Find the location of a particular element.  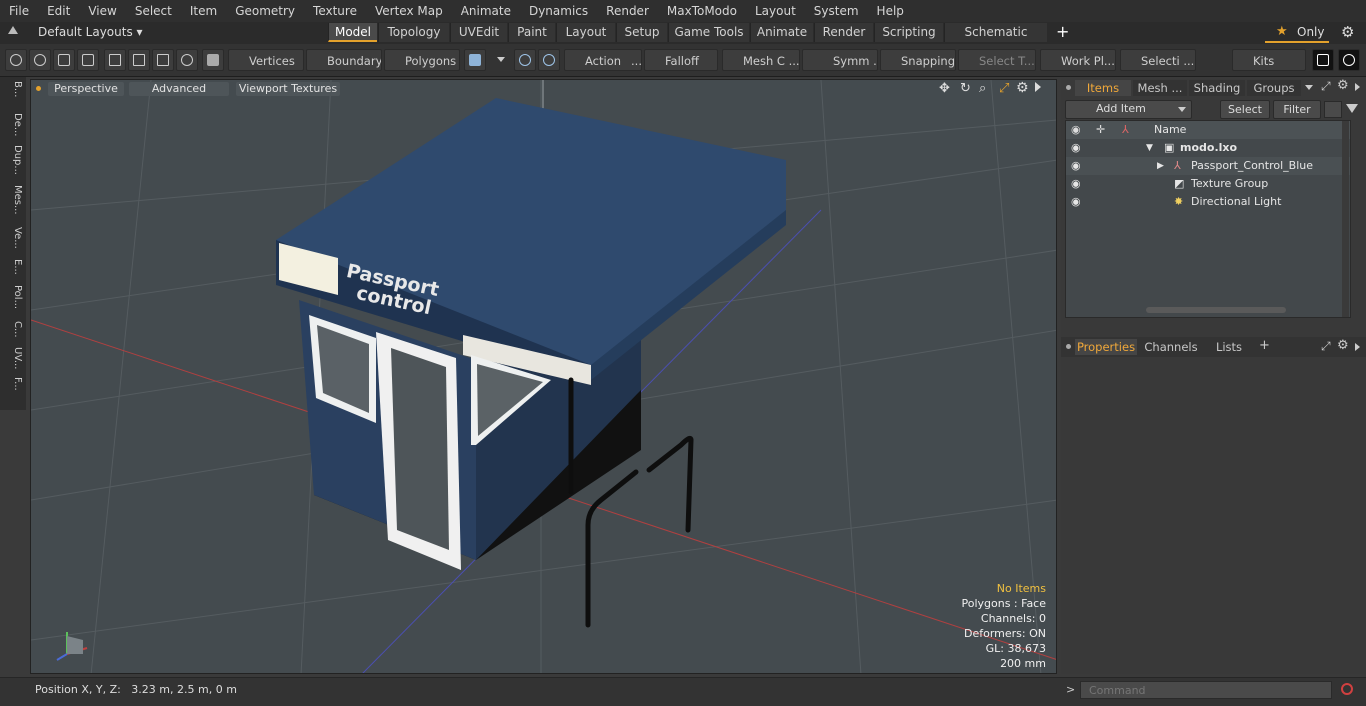

advanced-button: Advanced is located at coordinates (179, 89).